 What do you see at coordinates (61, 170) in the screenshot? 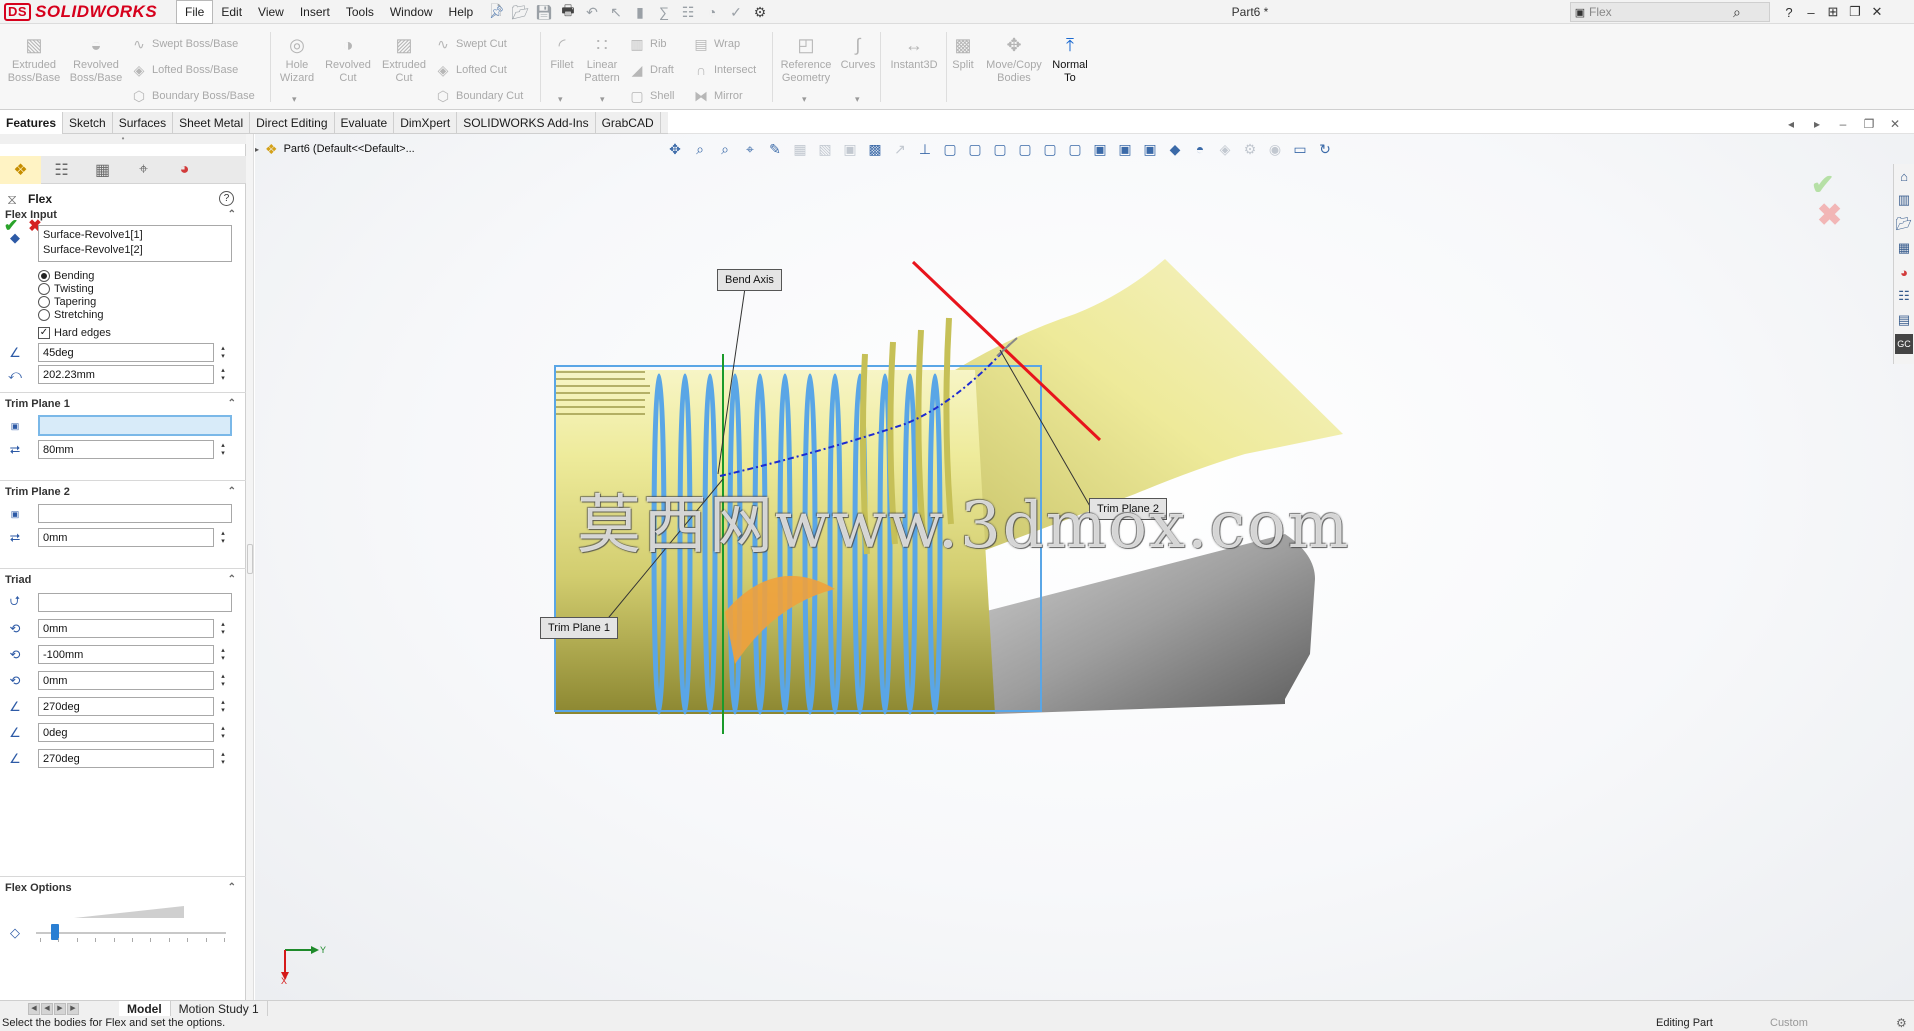
I see `property-manager-tab-icon: ☷` at bounding box center [61, 170].